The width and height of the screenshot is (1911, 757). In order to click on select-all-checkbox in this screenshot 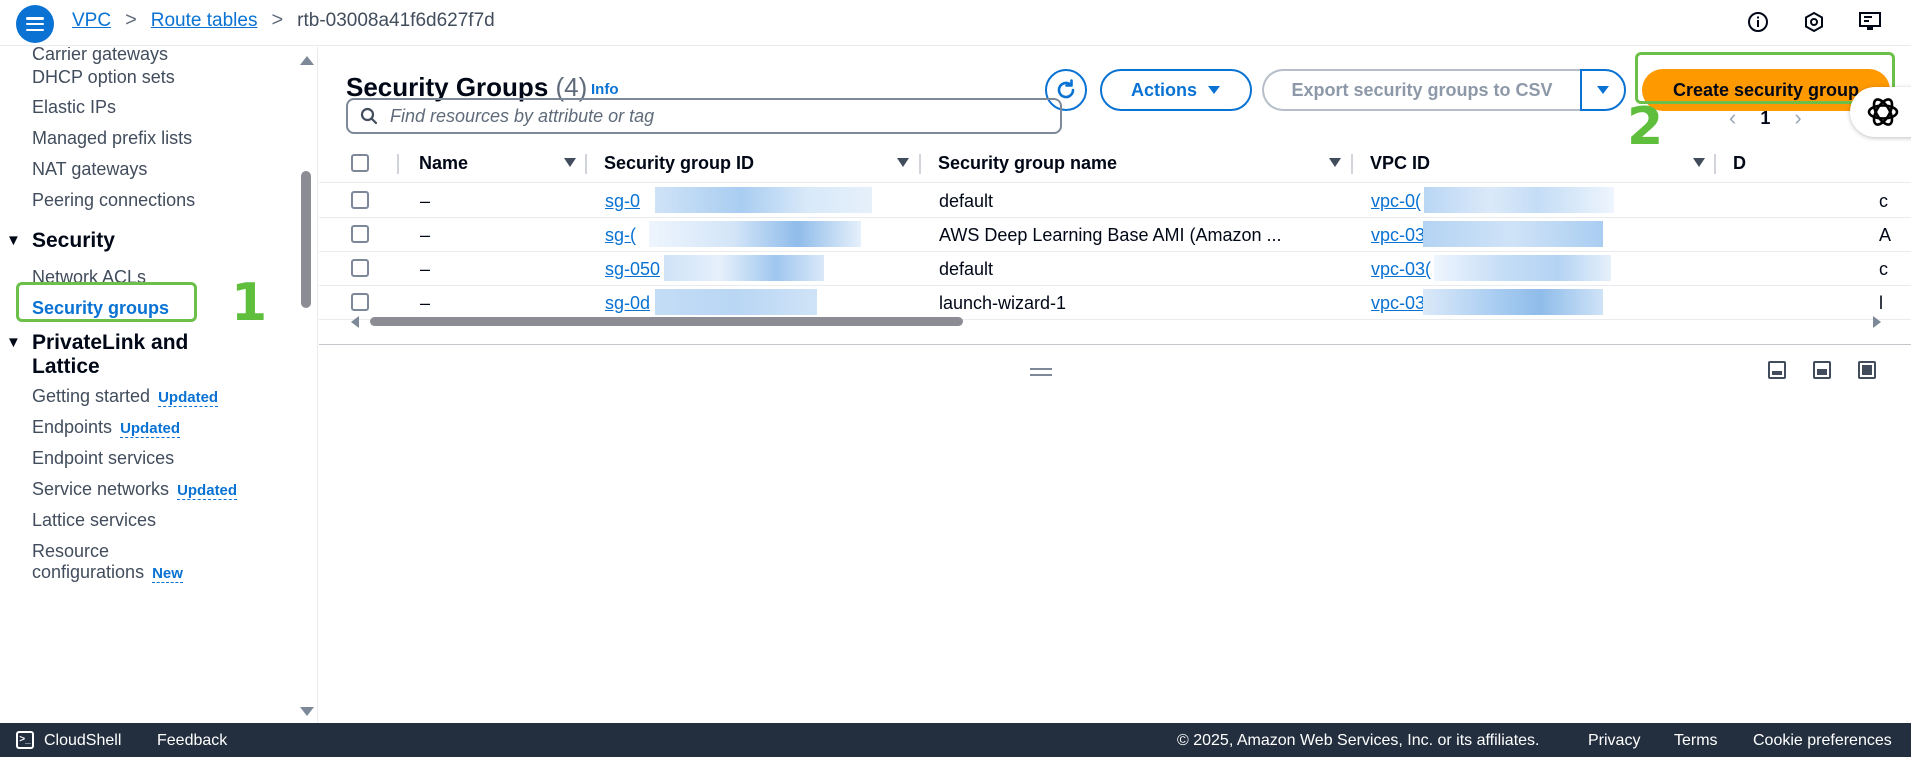, I will do `click(360, 163)`.